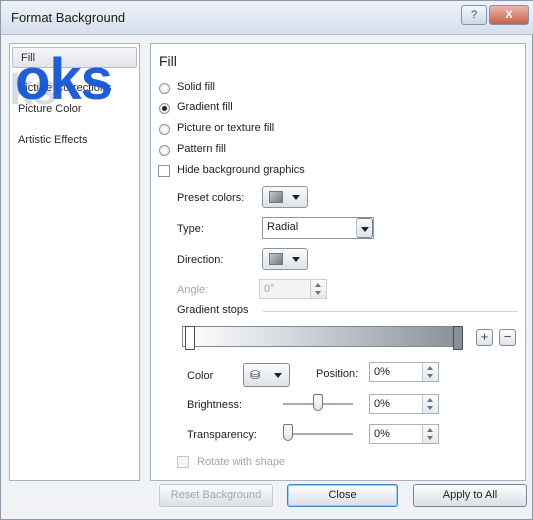 The width and height of the screenshot is (533, 520). Describe the element at coordinates (318, 228) in the screenshot. I see `type-select: Radial` at that location.